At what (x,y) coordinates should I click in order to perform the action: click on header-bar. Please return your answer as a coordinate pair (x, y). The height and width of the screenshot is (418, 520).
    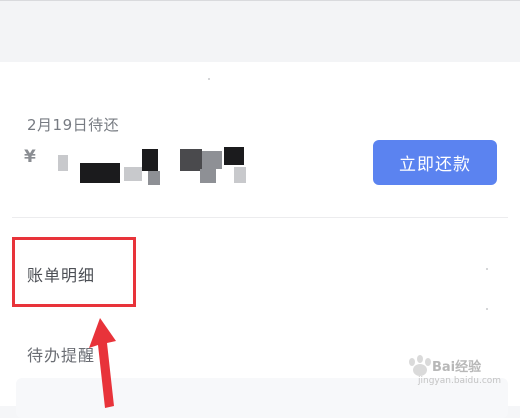
    Looking at the image, I should click on (260, 31).